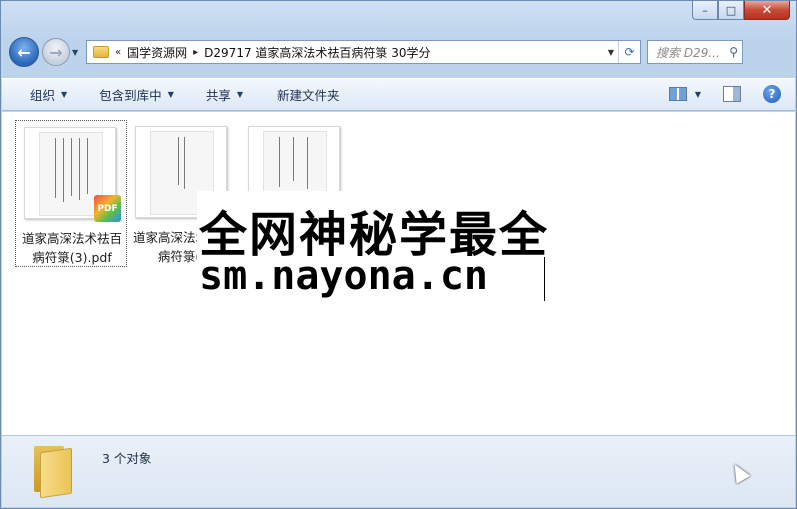 The width and height of the screenshot is (797, 509). What do you see at coordinates (767, 10) in the screenshot?
I see `close-button: ✕` at bounding box center [767, 10].